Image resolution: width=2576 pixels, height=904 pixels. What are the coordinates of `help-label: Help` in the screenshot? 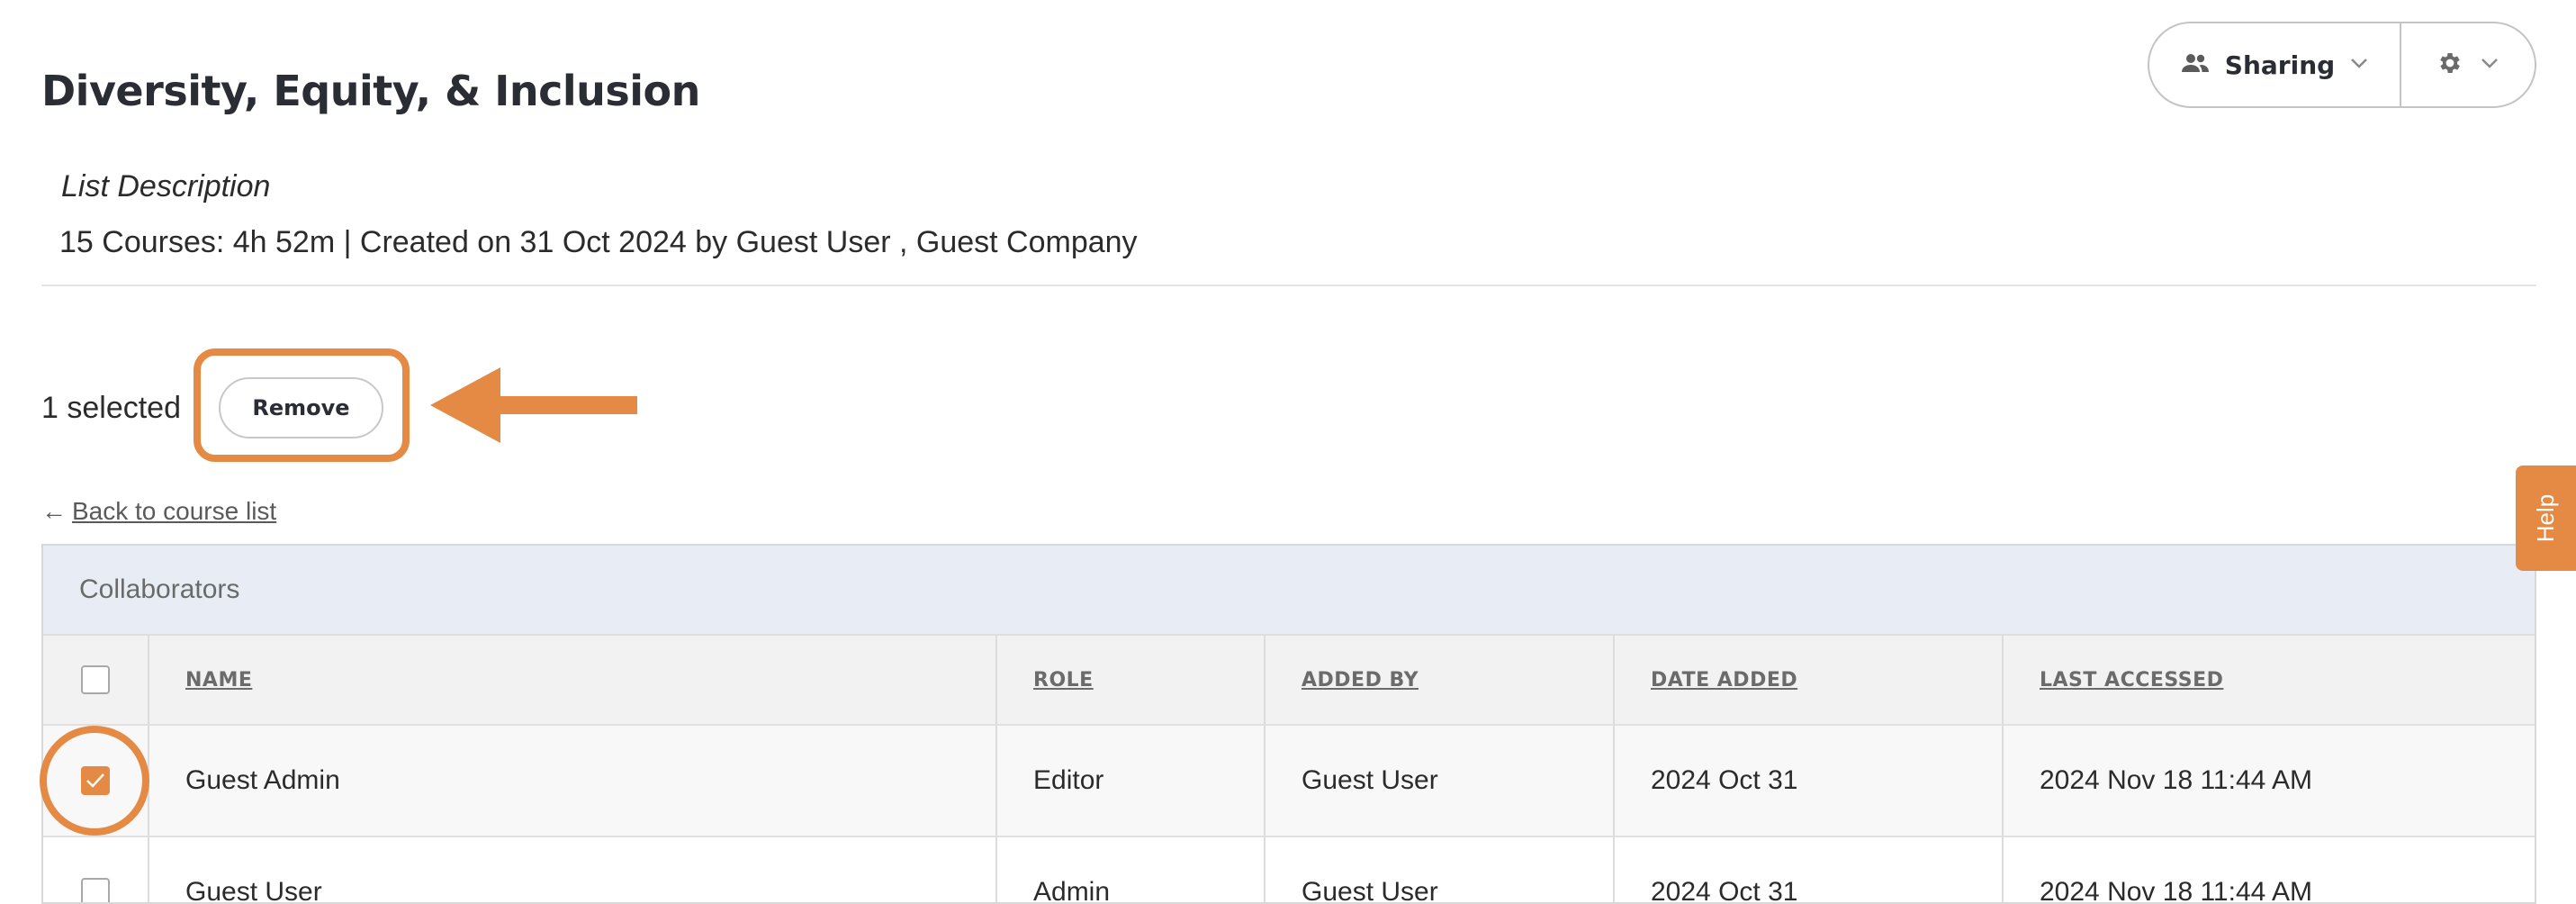 It's located at (2545, 518).